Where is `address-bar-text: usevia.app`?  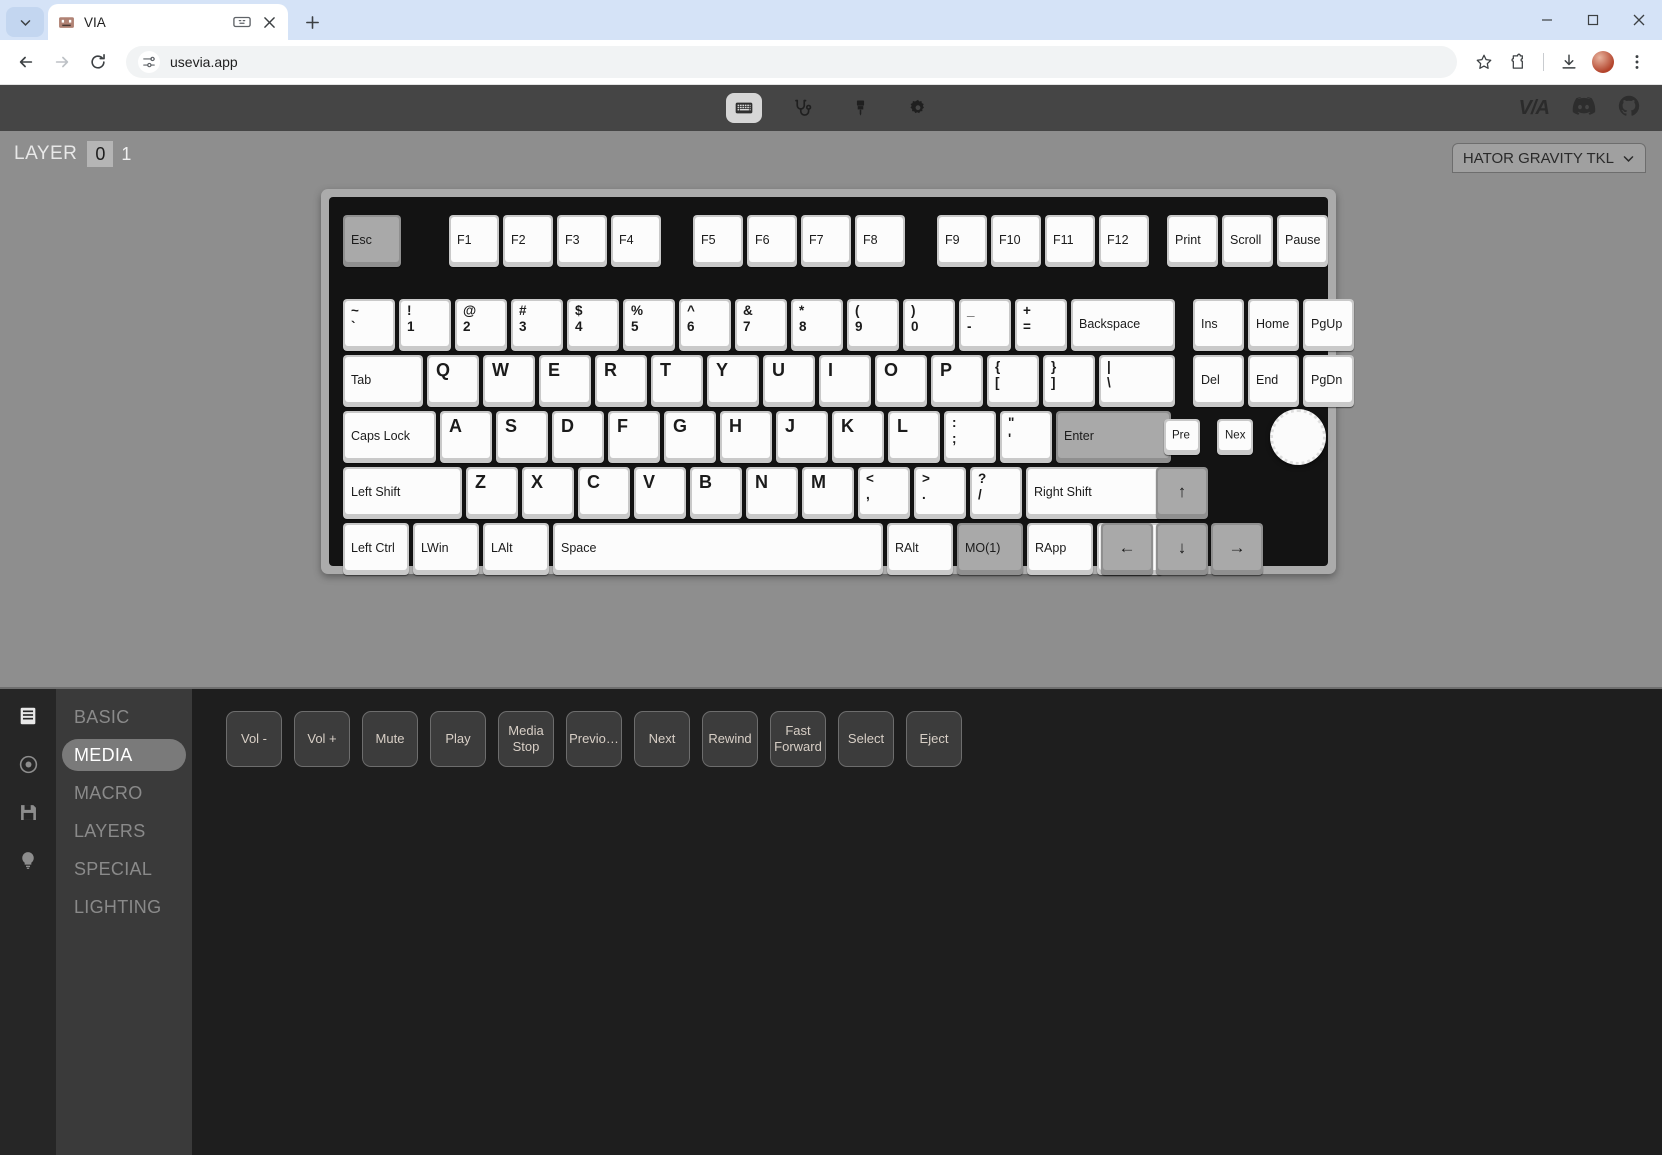 address-bar-text: usevia.app is located at coordinates (807, 62).